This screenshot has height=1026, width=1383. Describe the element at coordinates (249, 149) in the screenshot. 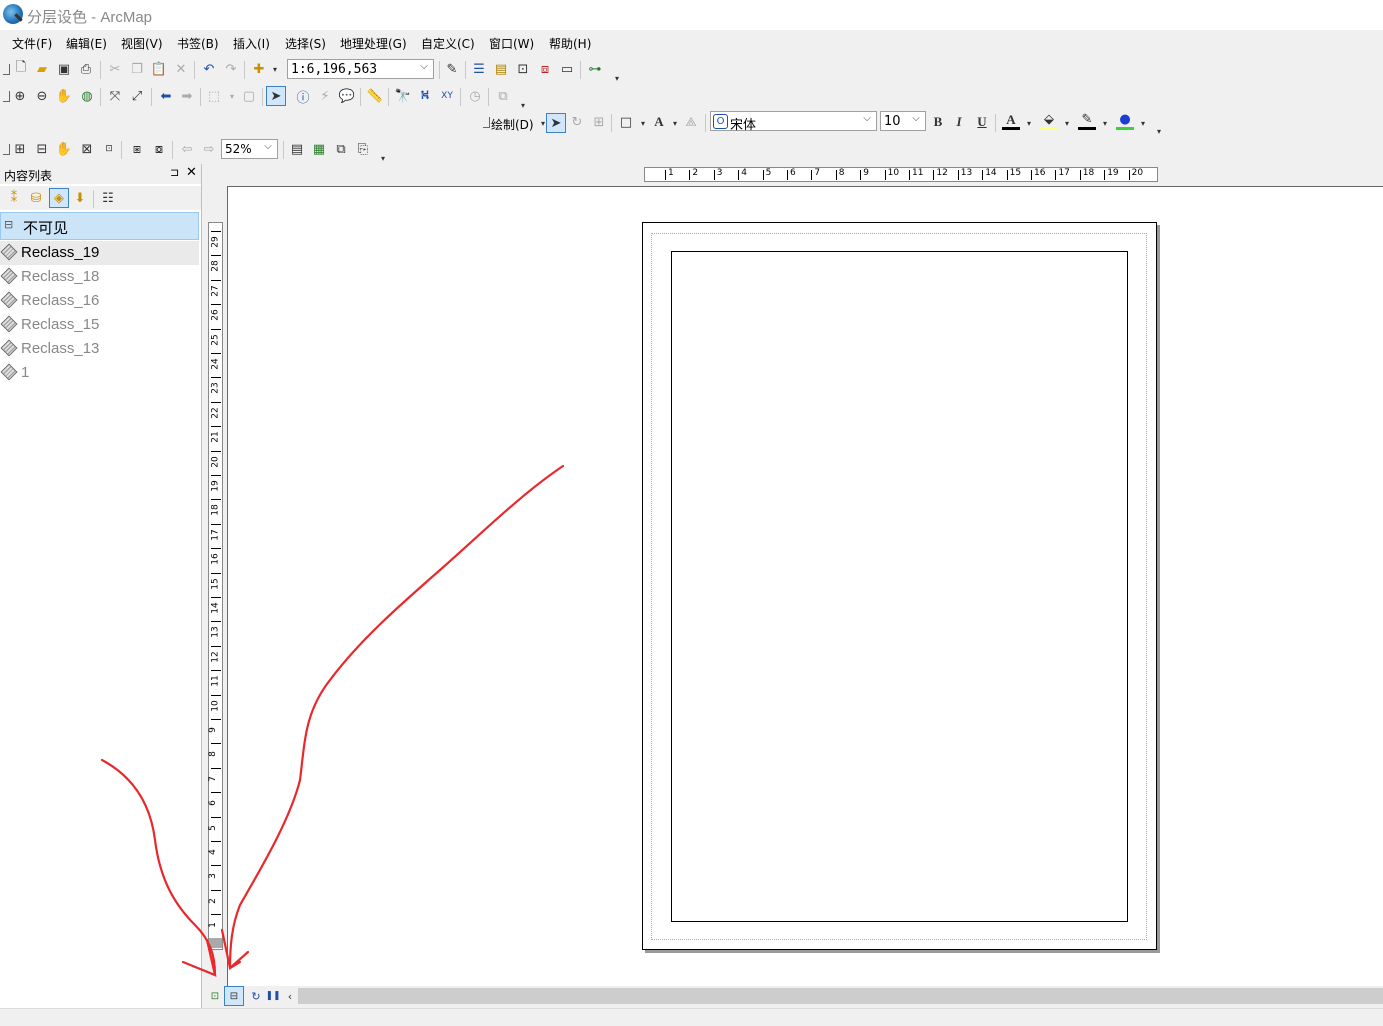

I see `layout-zoom-combo: 52% ⌵` at that location.